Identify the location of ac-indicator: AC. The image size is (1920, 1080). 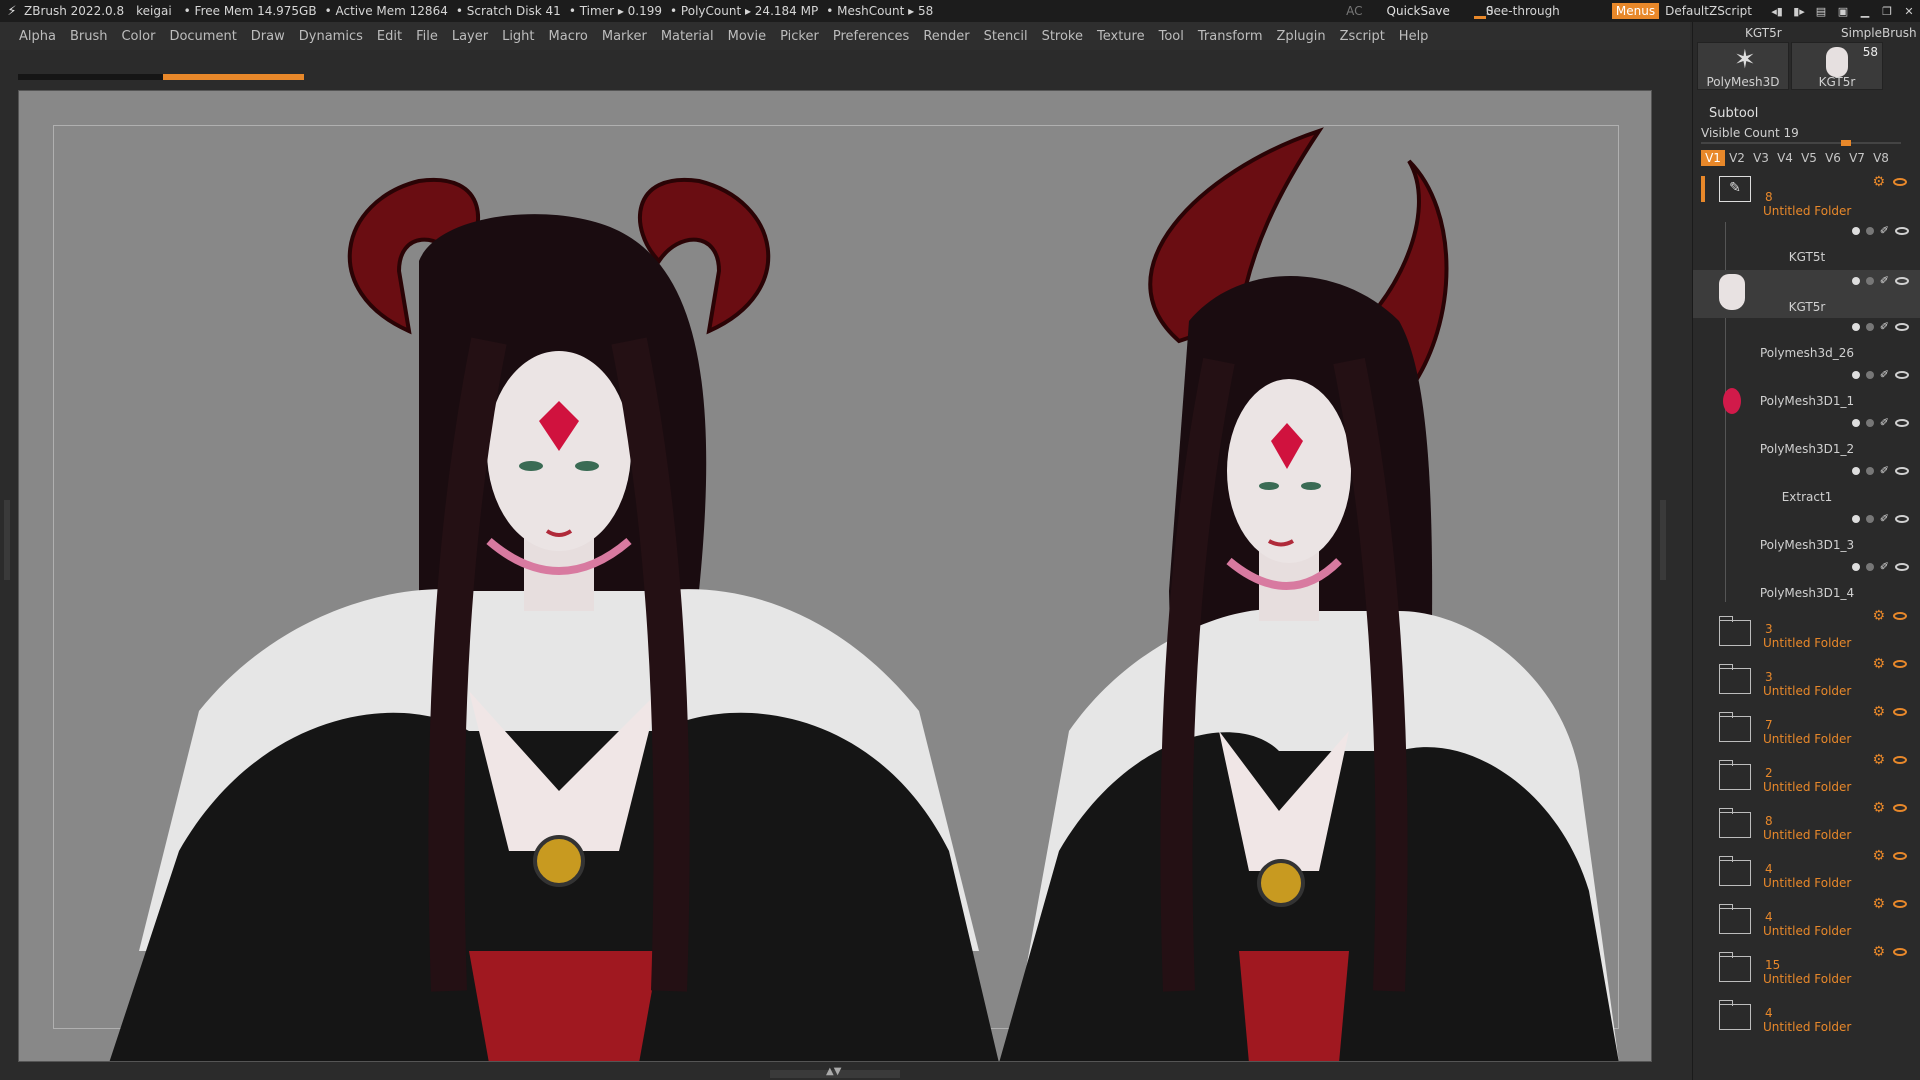
(1354, 11).